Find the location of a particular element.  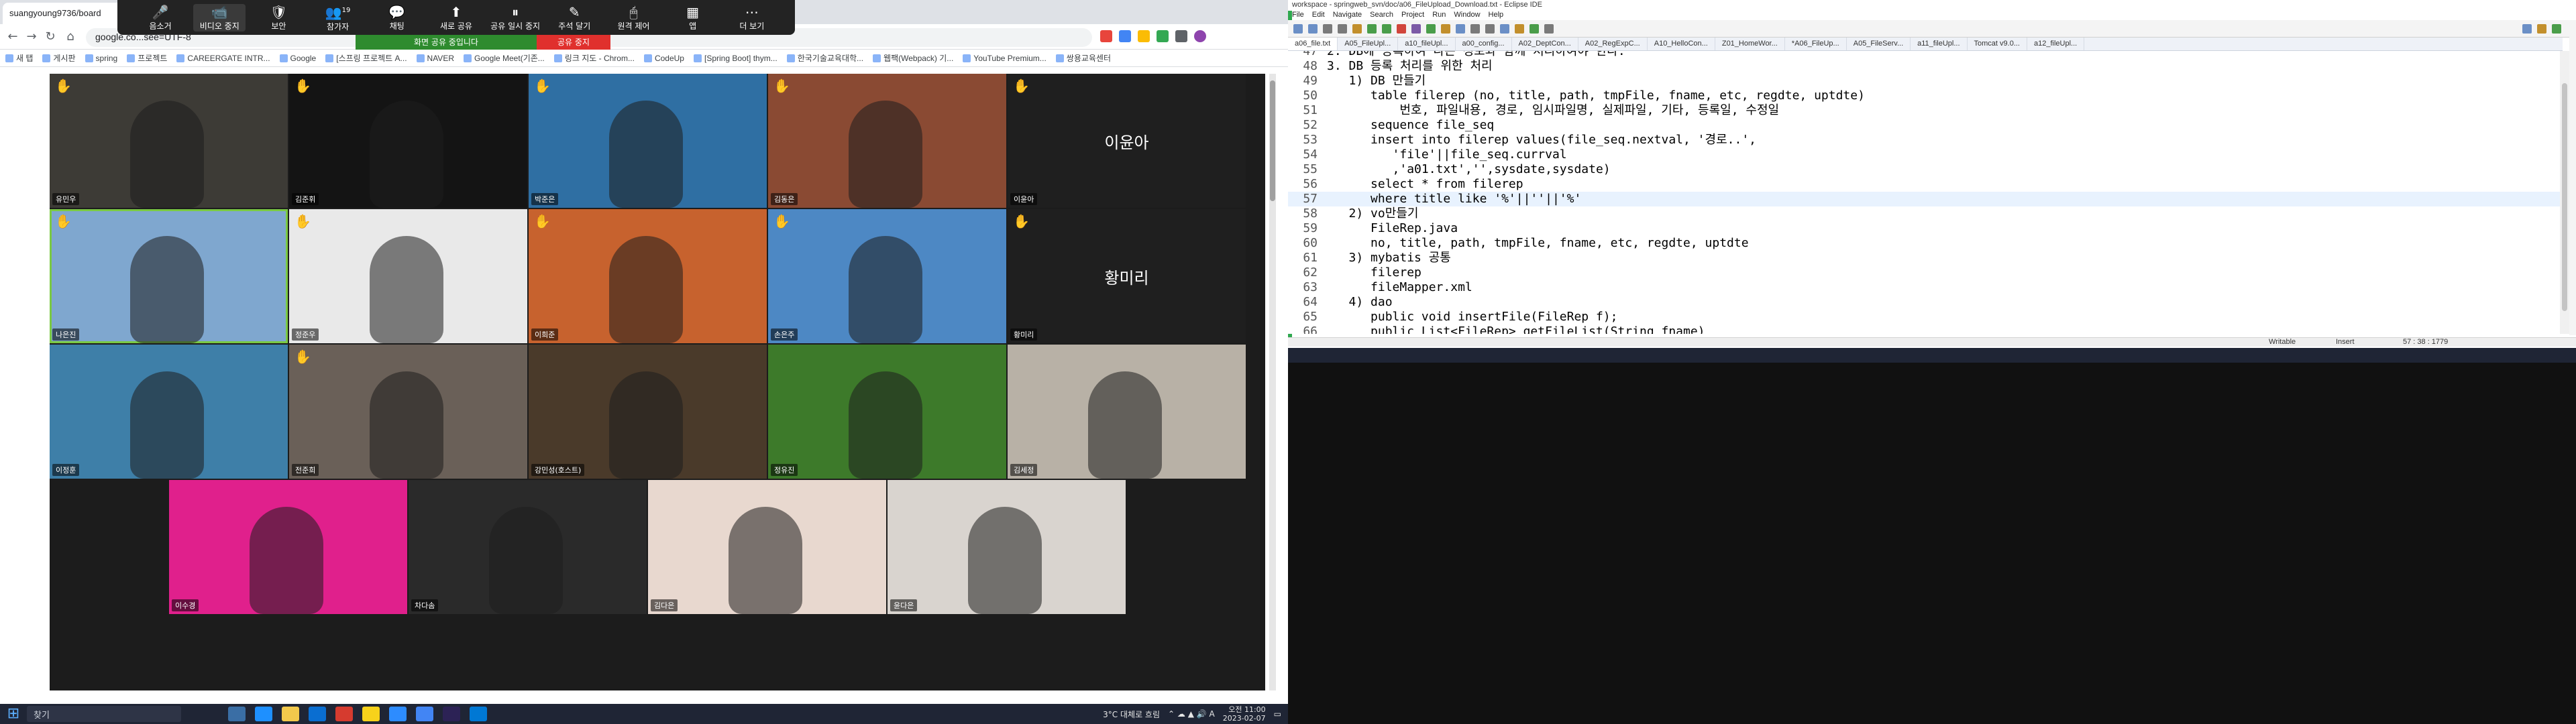

participant-tile: 윤다은 is located at coordinates (1007, 547).